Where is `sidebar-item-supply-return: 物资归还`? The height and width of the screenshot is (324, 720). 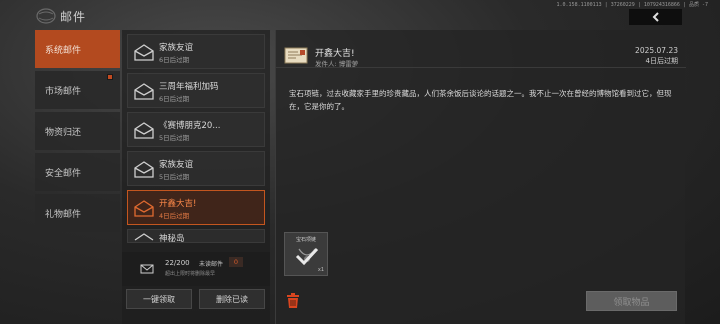 sidebar-item-supply-return: 物资归还 is located at coordinates (77, 131).